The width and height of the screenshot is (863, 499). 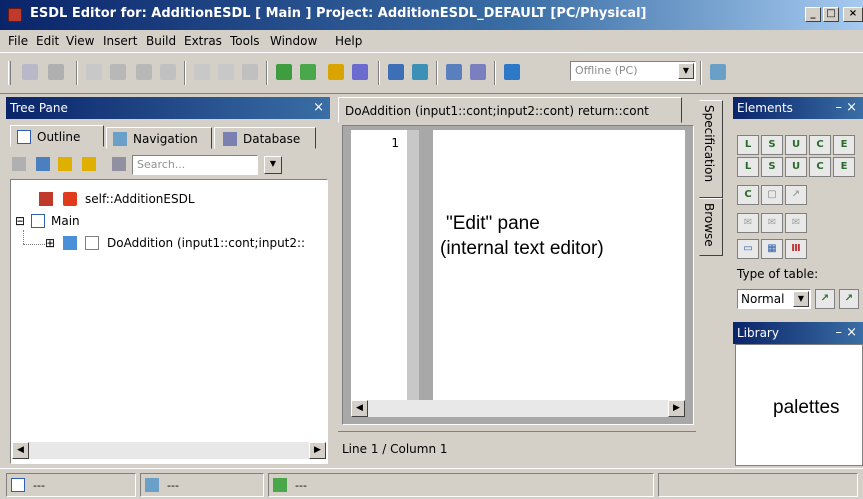 I want to click on element-constant-icon: C, so click(x=748, y=195).